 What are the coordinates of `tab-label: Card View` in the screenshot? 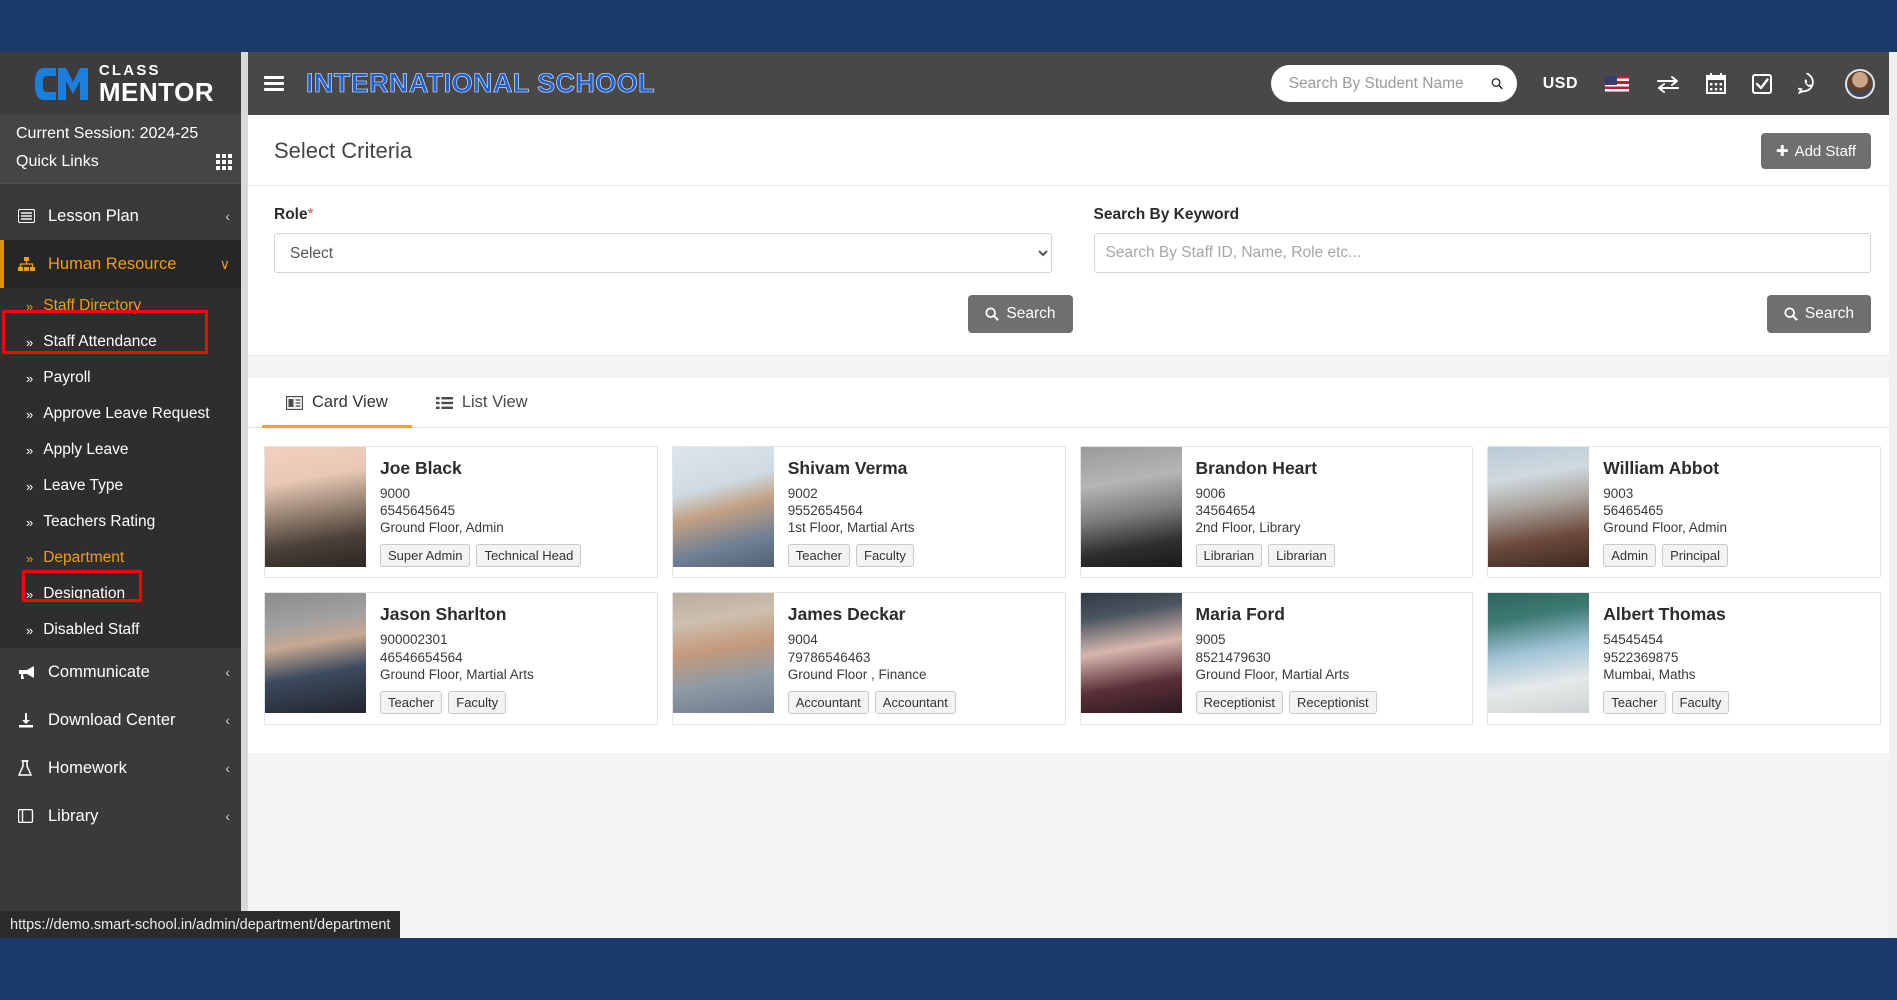 It's located at (350, 402).